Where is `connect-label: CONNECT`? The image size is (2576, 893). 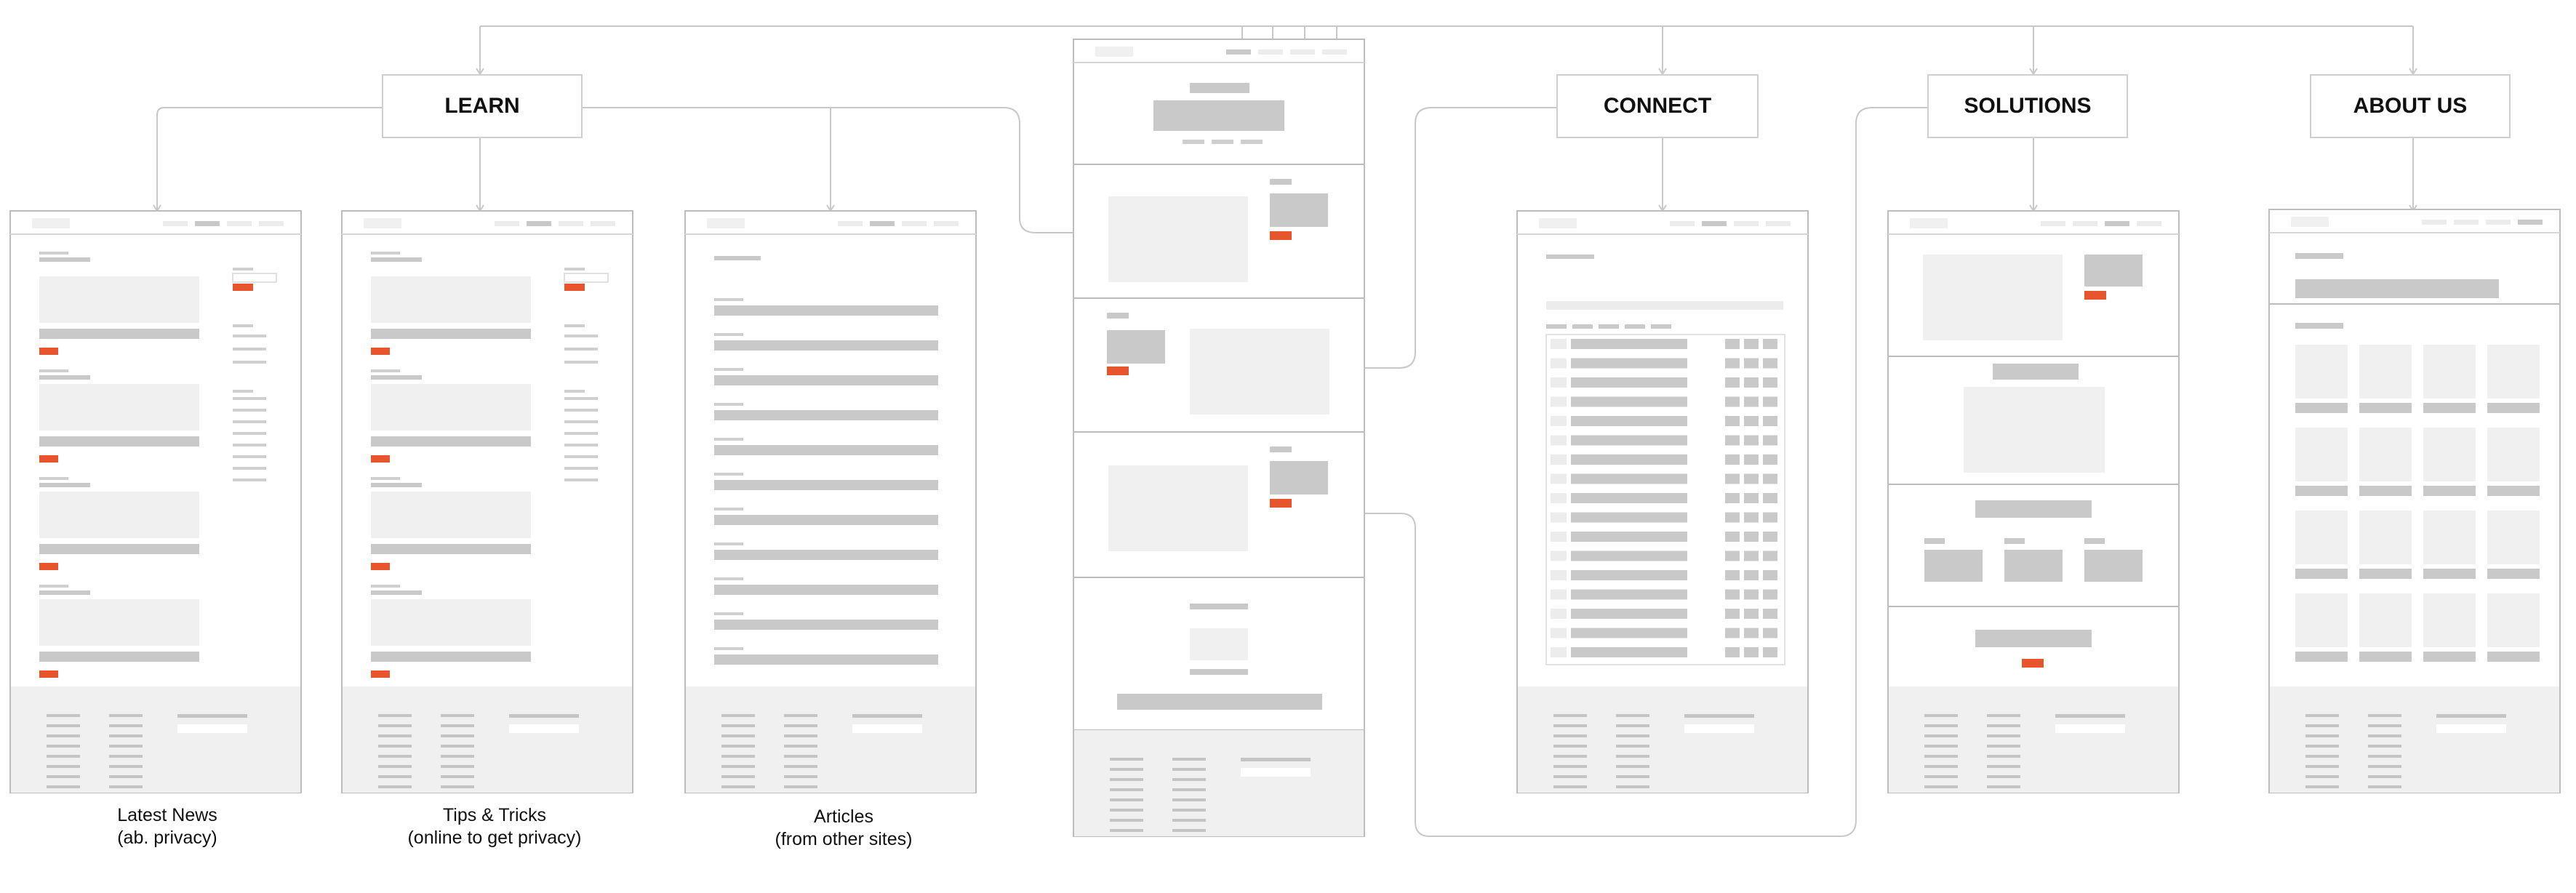
connect-label: CONNECT is located at coordinates (1657, 106).